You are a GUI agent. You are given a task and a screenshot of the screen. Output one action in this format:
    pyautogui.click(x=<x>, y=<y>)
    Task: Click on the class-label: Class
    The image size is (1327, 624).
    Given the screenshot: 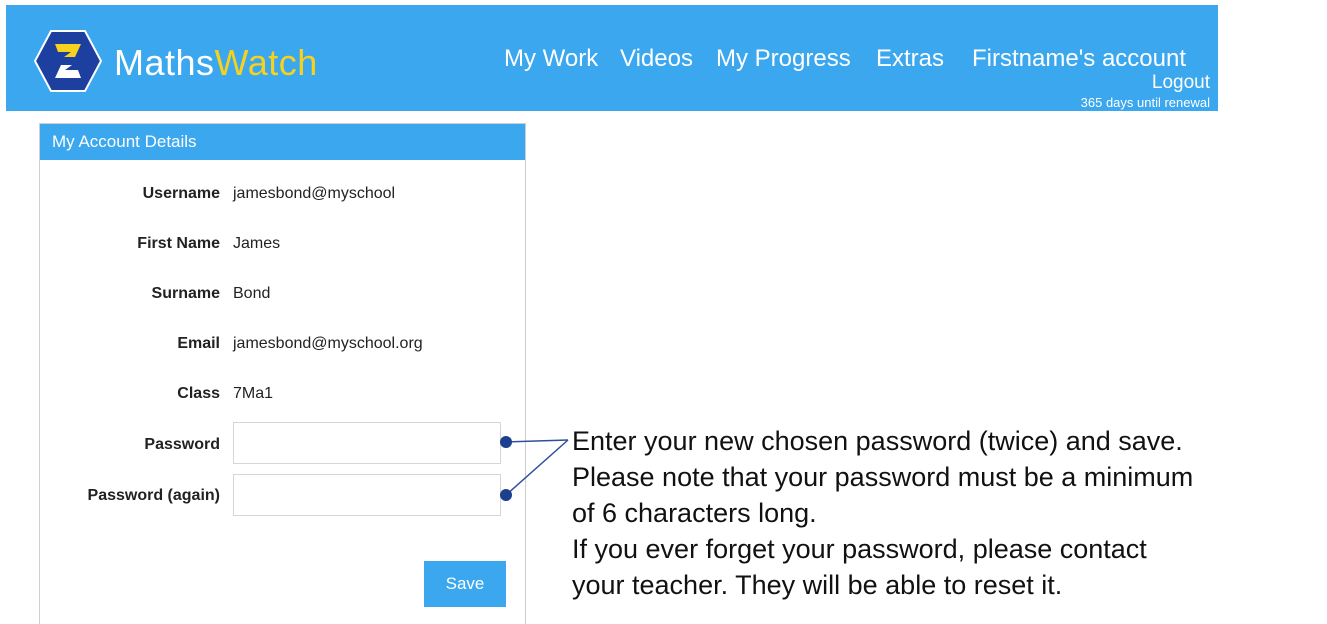 What is the action you would take?
    pyautogui.click(x=198, y=393)
    